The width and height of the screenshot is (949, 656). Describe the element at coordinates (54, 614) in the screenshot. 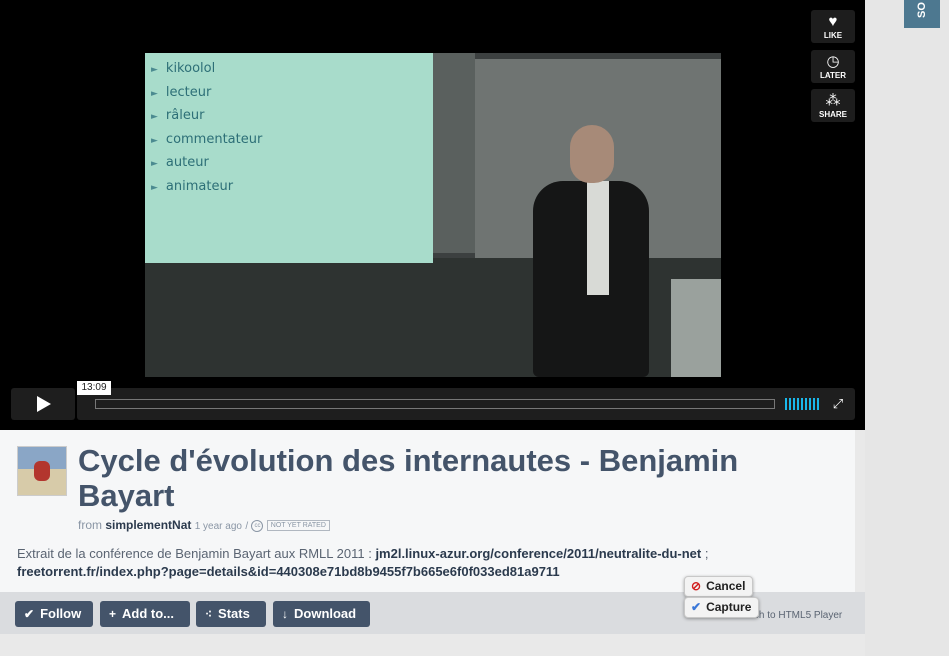

I see `follow-button: ✔ Follow` at that location.